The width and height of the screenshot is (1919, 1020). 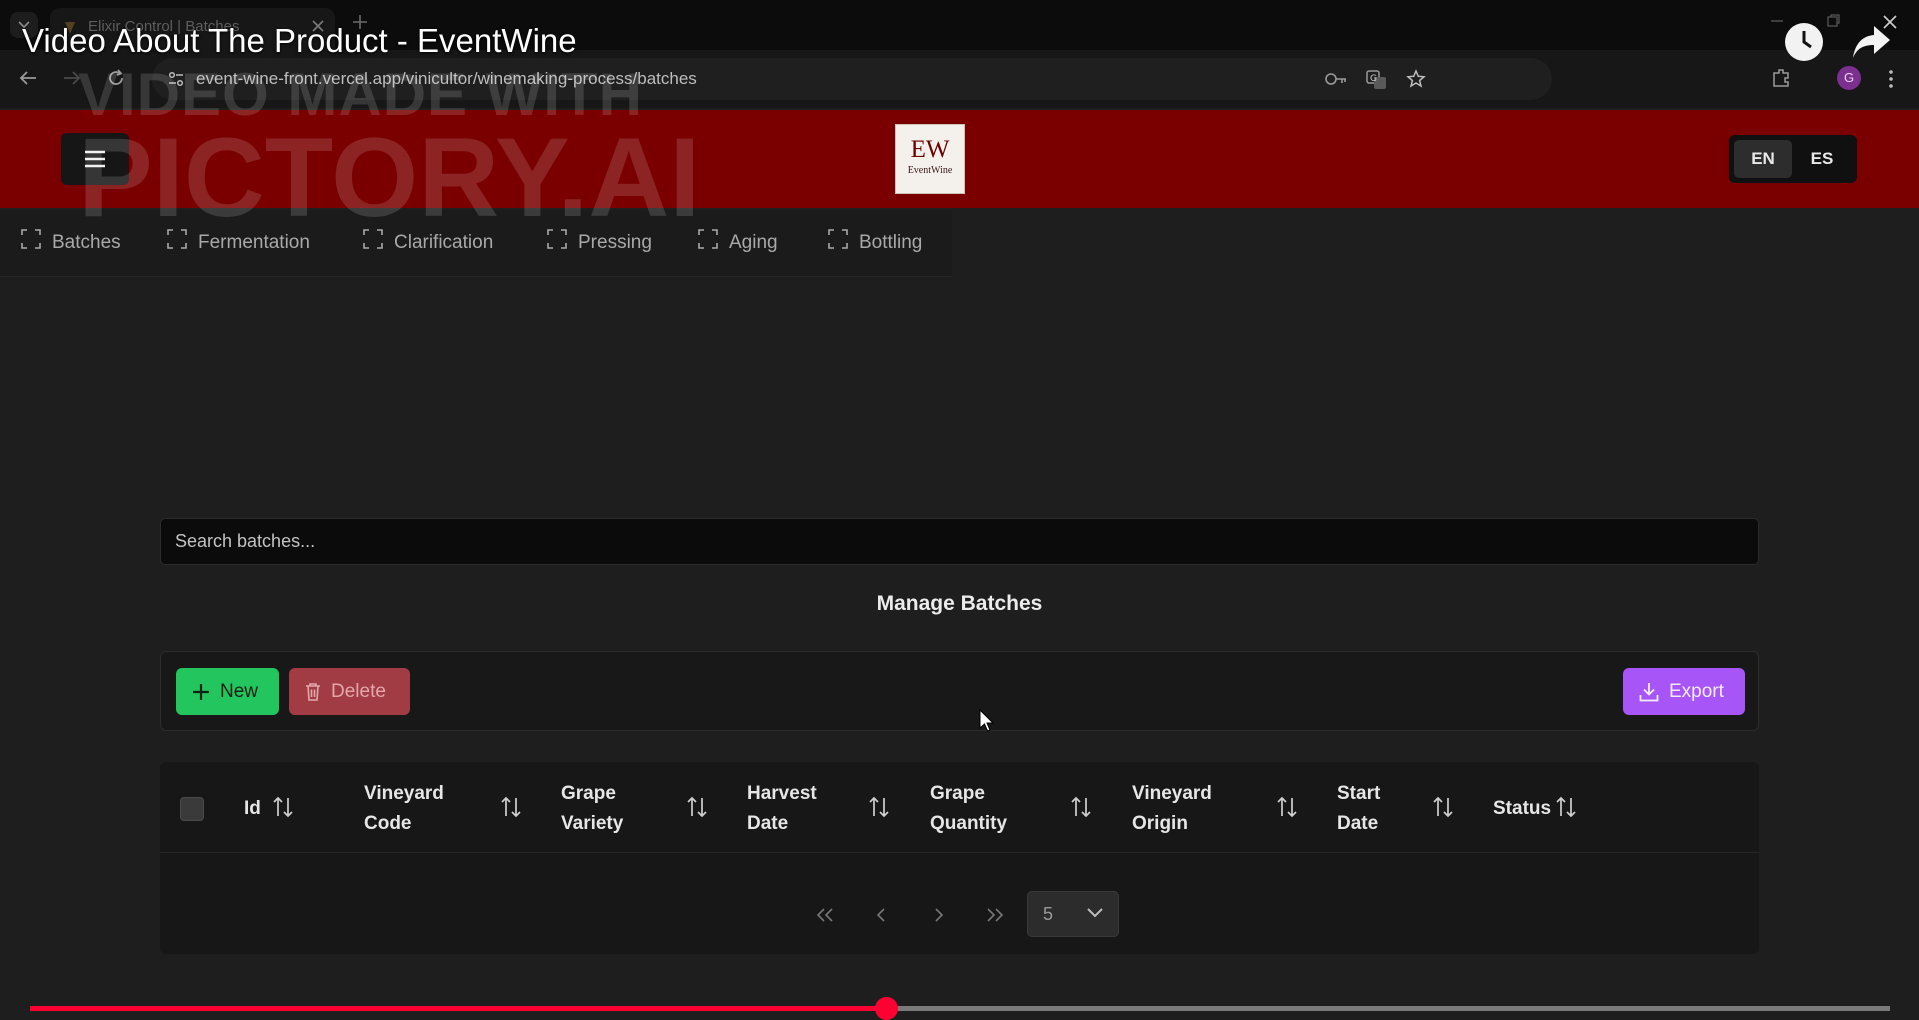 What do you see at coordinates (28, 78) in the screenshot?
I see `back-arrow-icon` at bounding box center [28, 78].